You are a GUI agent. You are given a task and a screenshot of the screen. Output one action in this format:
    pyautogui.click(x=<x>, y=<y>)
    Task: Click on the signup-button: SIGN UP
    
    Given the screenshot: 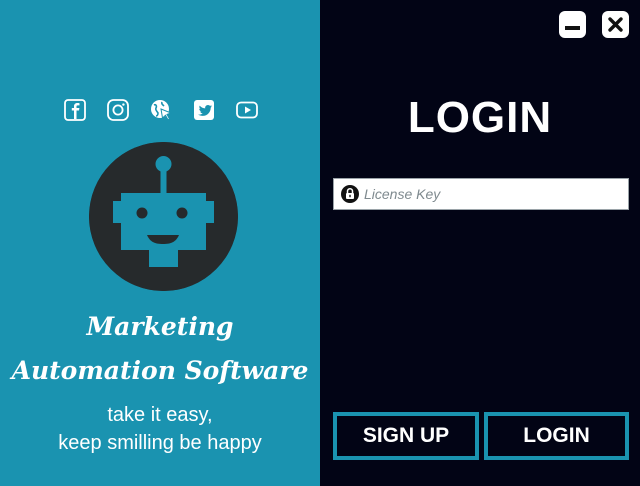 What is the action you would take?
    pyautogui.click(x=406, y=436)
    